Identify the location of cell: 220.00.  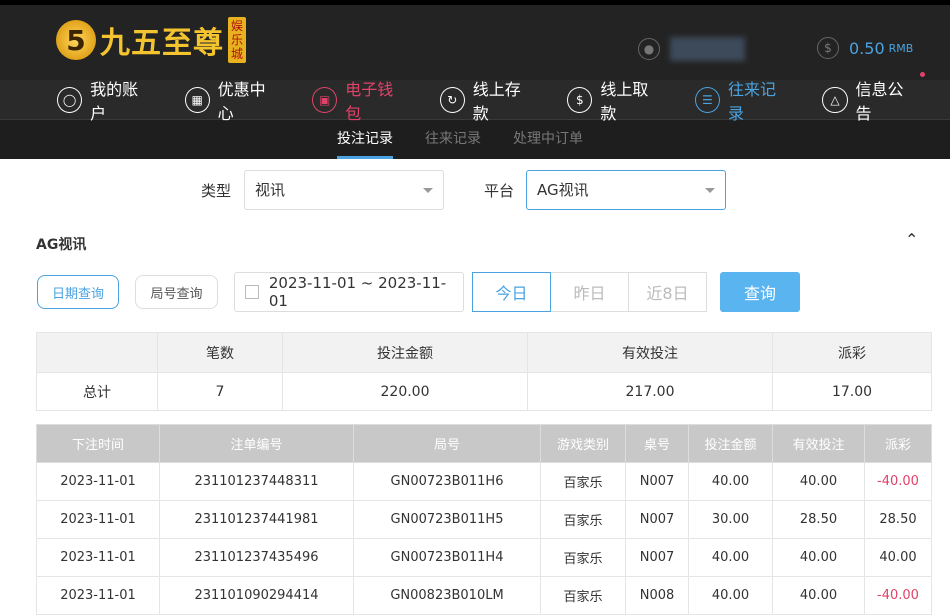
(405, 391).